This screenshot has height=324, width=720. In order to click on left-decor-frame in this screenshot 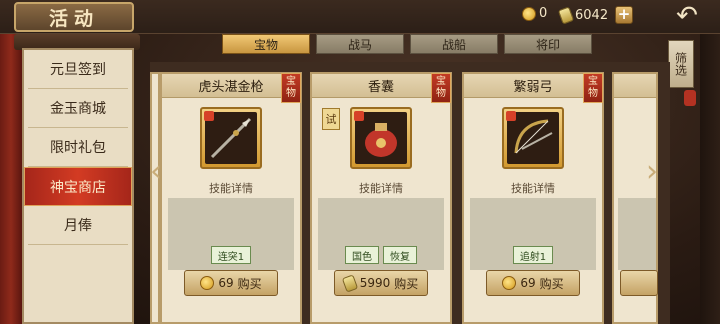, I will do `click(11, 179)`.